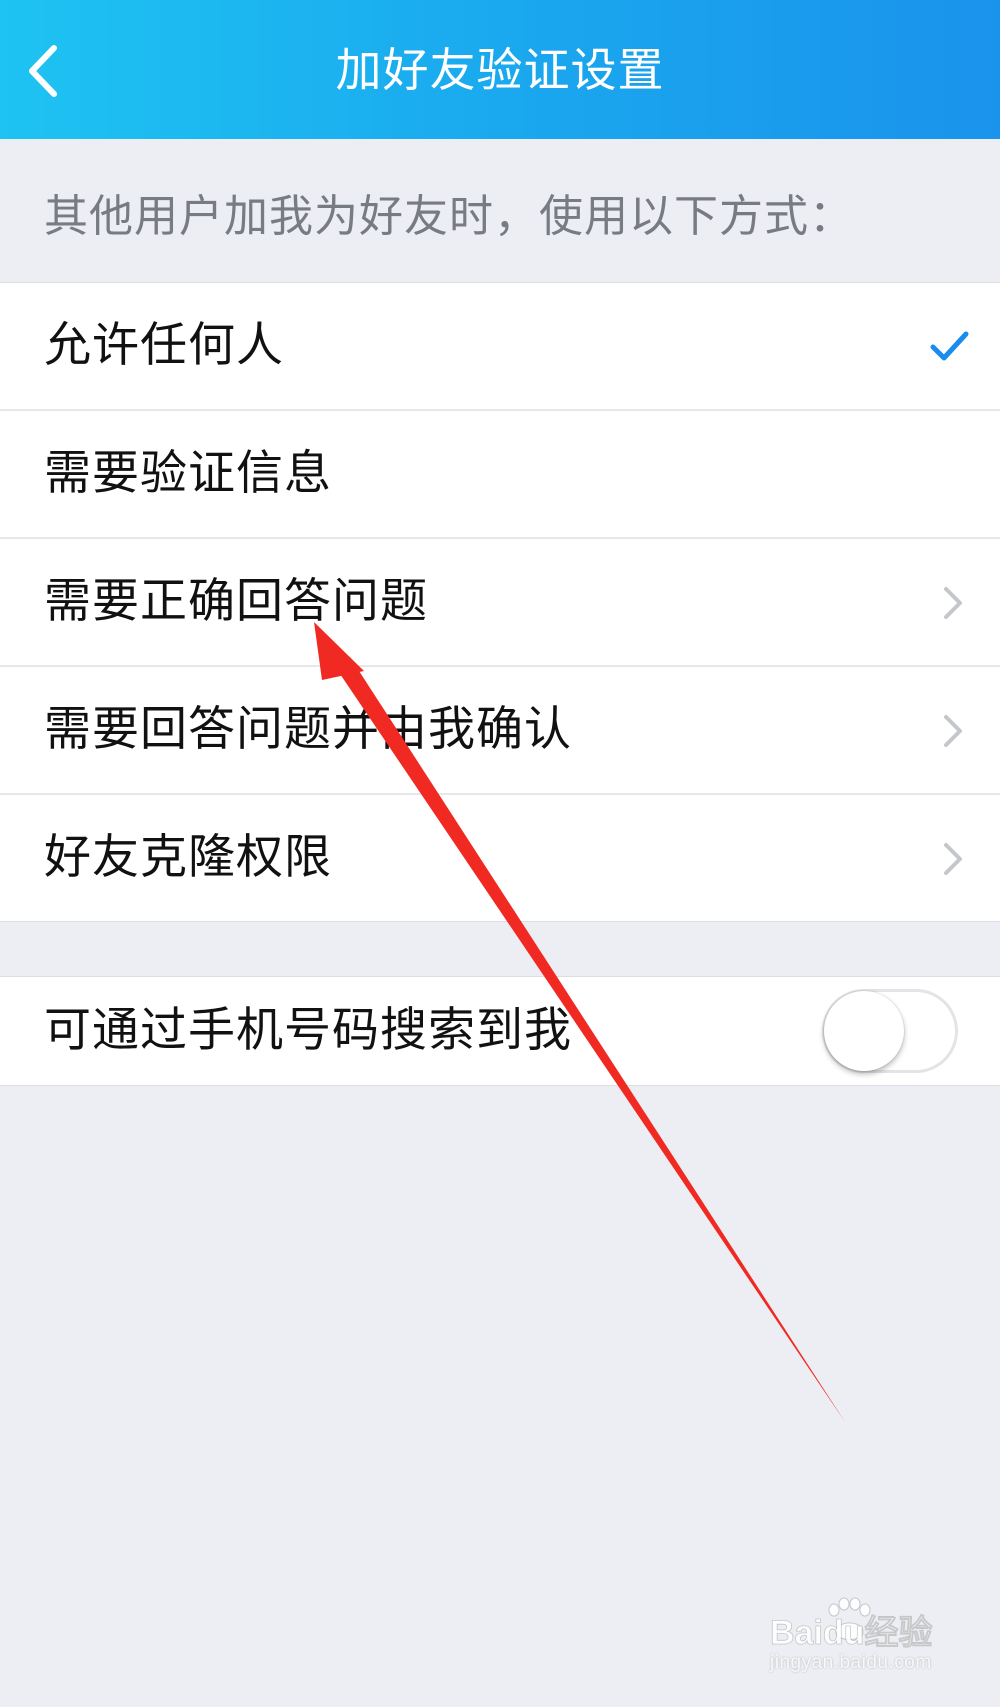  I want to click on watermark-brand: Baidu经验, so click(851, 1632).